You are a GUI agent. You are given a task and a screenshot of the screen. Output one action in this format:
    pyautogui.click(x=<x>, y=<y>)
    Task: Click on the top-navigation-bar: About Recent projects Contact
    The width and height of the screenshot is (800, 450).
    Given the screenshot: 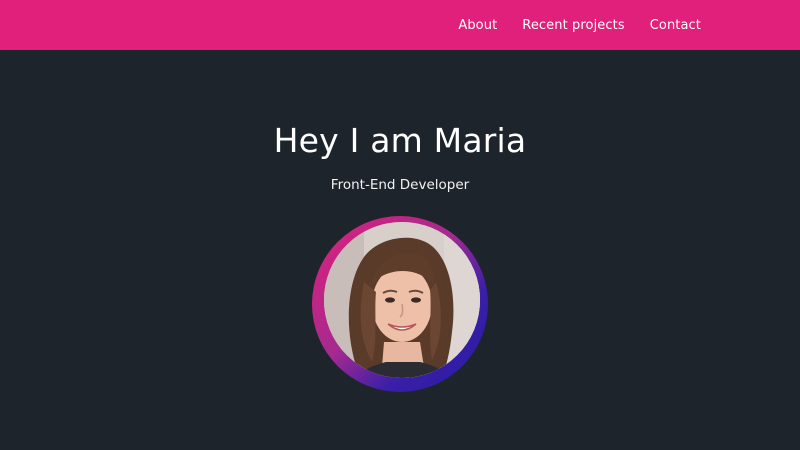 What is the action you would take?
    pyautogui.click(x=400, y=25)
    